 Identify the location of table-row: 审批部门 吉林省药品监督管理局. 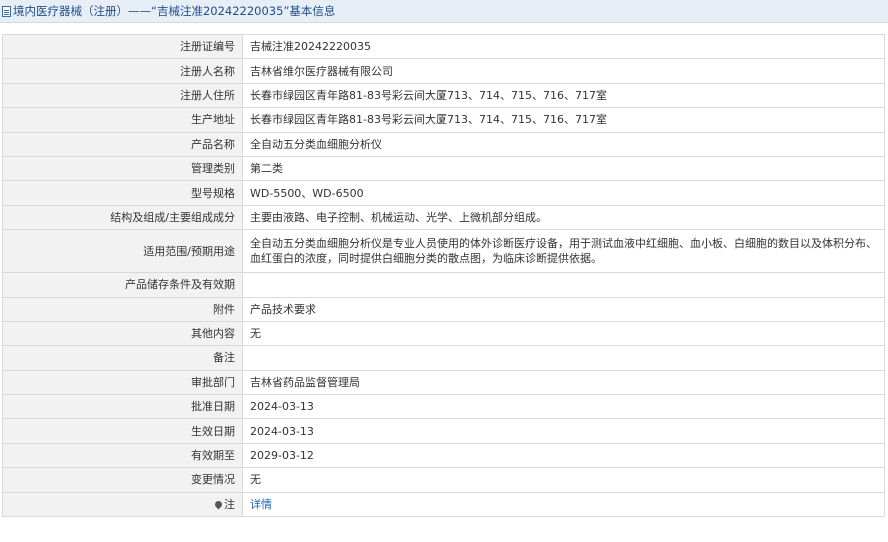
(443, 382).